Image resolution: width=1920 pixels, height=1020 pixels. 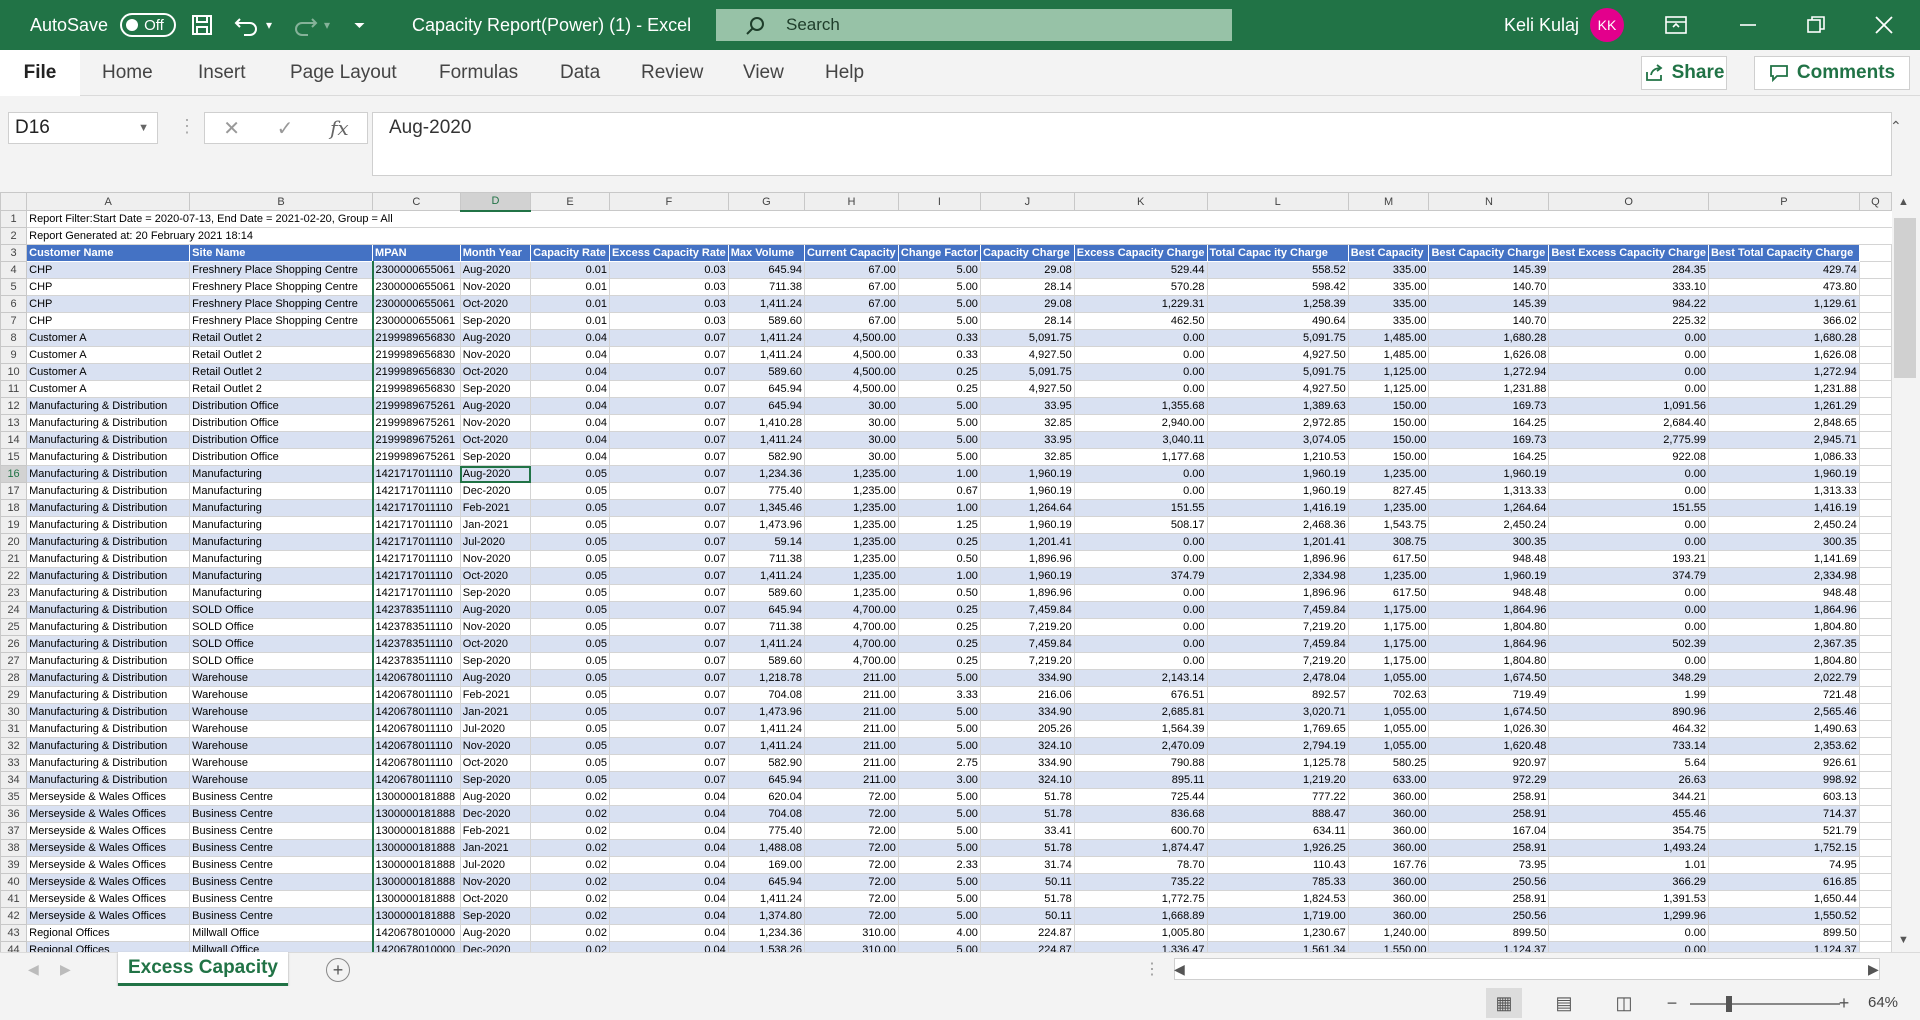 I want to click on row-header: 43, so click(x=14, y=933).